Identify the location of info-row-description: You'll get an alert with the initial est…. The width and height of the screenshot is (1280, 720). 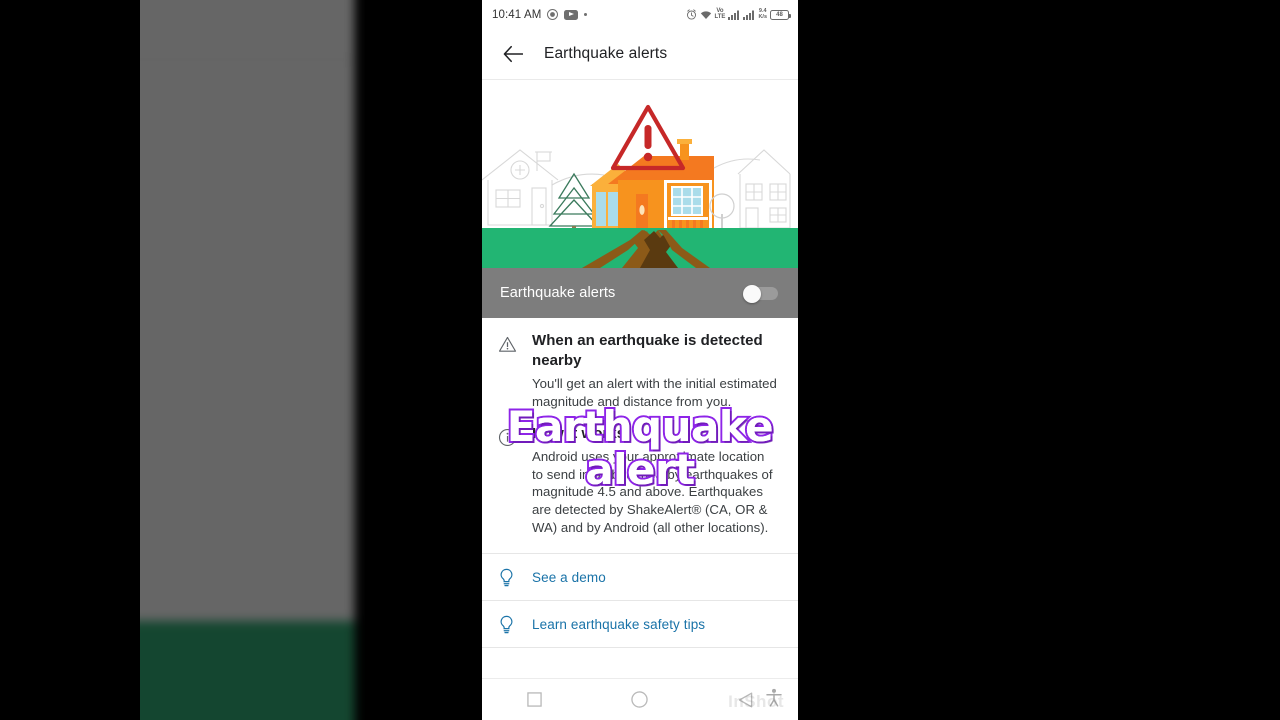
(654, 392).